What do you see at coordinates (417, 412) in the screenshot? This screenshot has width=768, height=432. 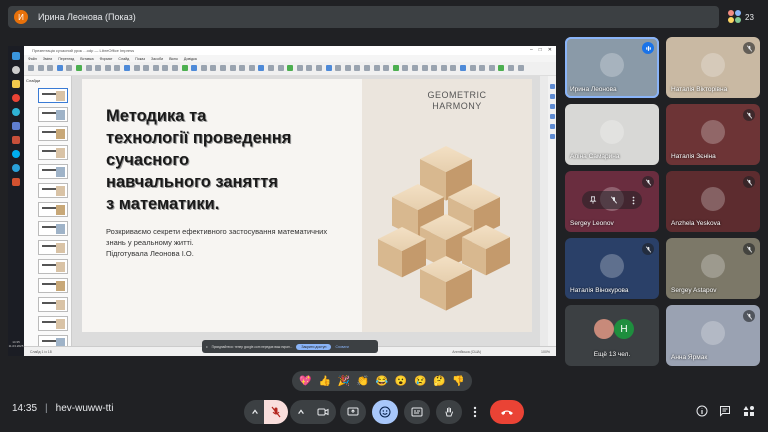 I see `captions-button` at bounding box center [417, 412].